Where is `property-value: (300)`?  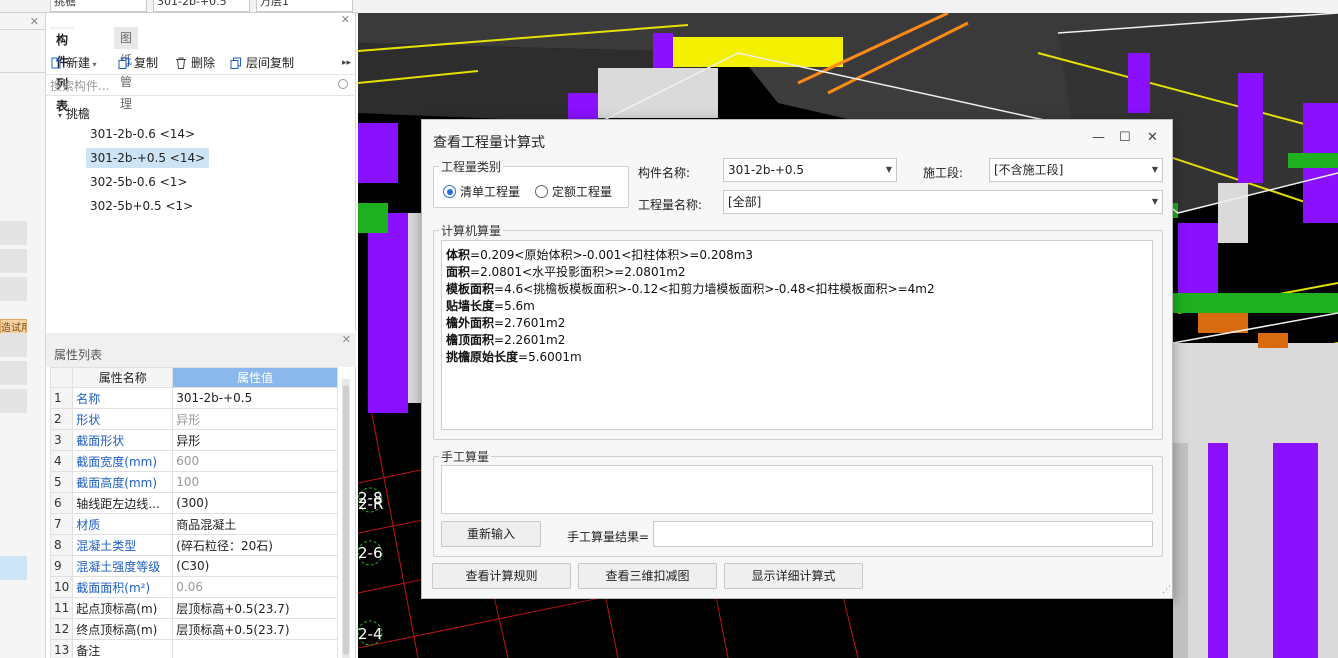
property-value: (300) is located at coordinates (255, 503).